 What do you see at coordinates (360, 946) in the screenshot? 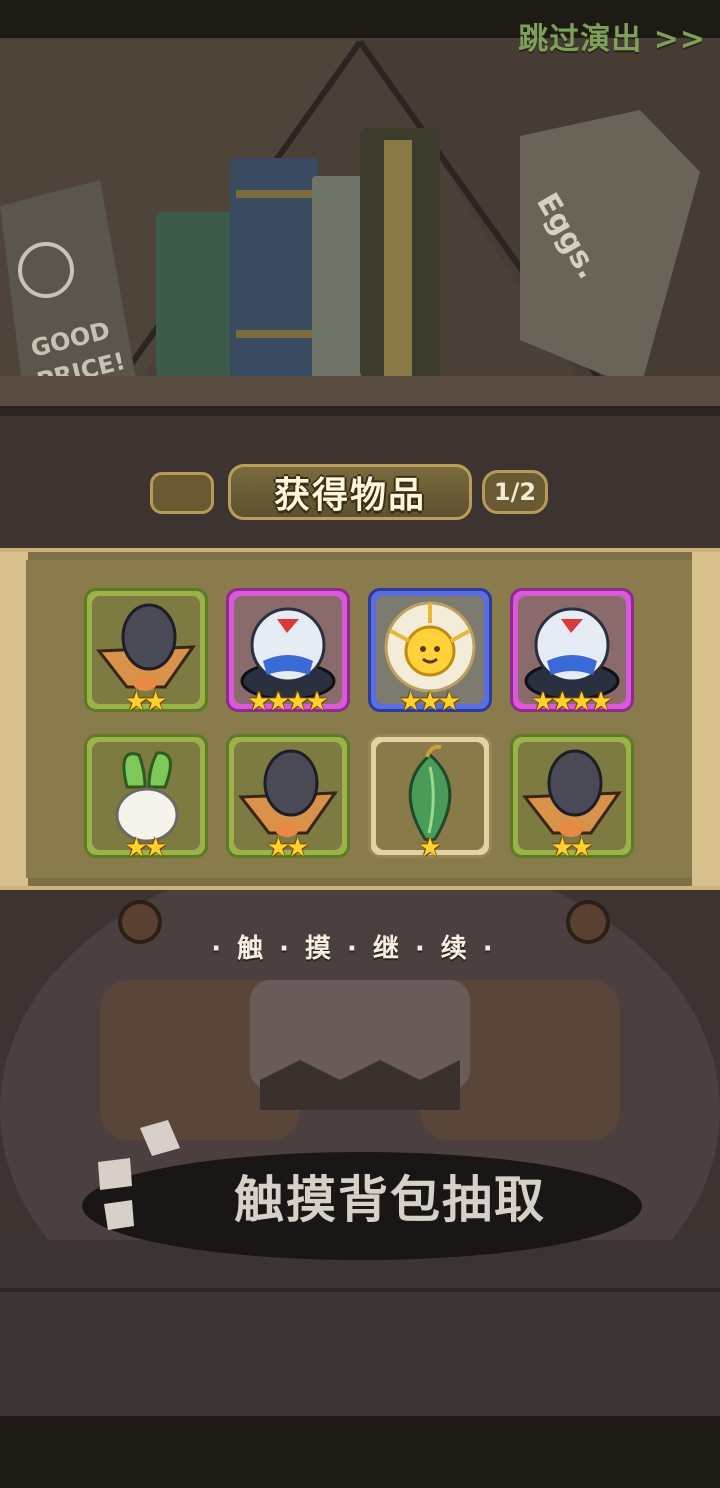
I see `tap-to-continue: ·触·摸·继·续·` at bounding box center [360, 946].